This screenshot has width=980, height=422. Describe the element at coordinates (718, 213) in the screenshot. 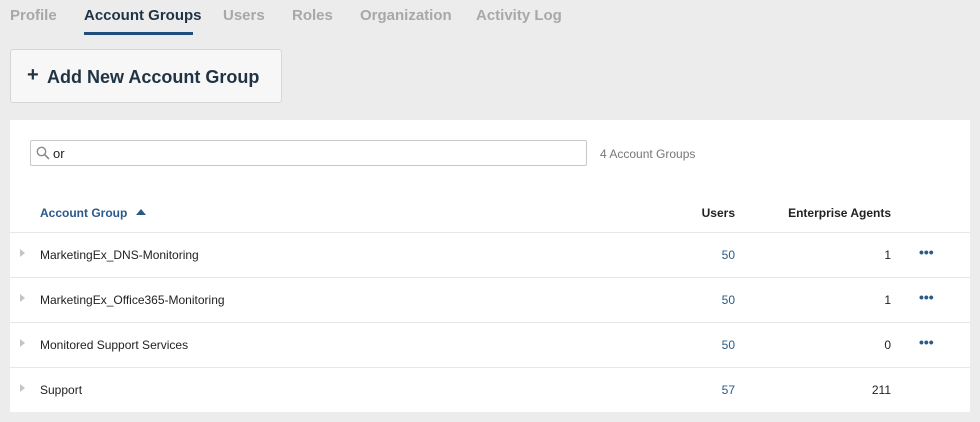

I see `column-header-users: Users` at that location.